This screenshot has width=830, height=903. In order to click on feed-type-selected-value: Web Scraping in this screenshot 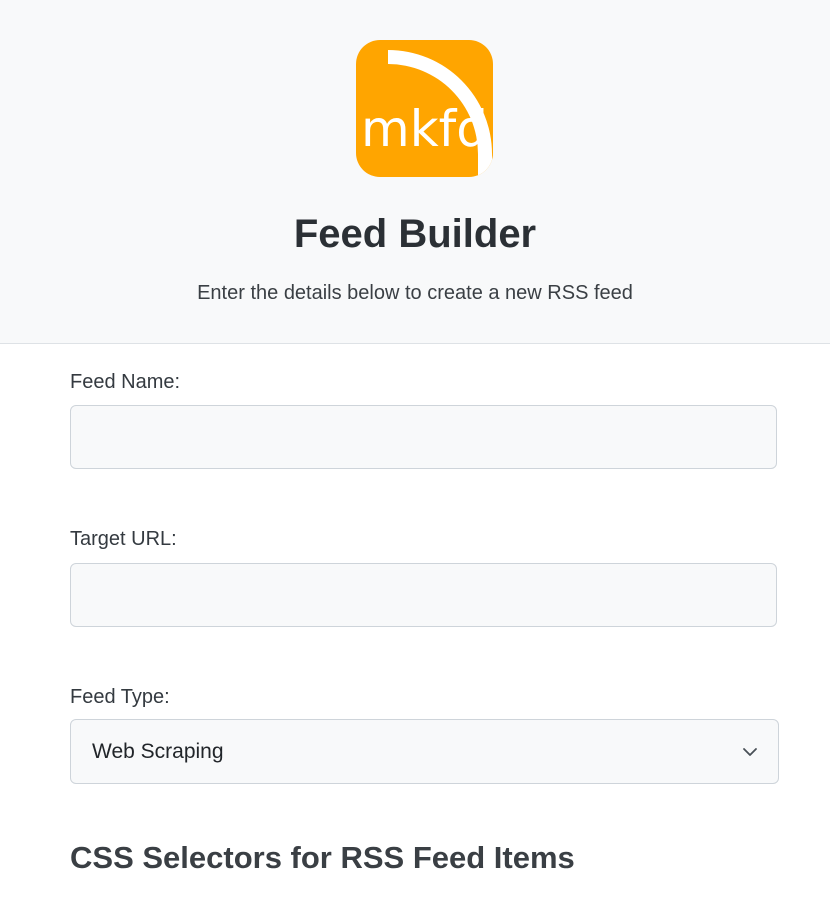, I will do `click(158, 751)`.